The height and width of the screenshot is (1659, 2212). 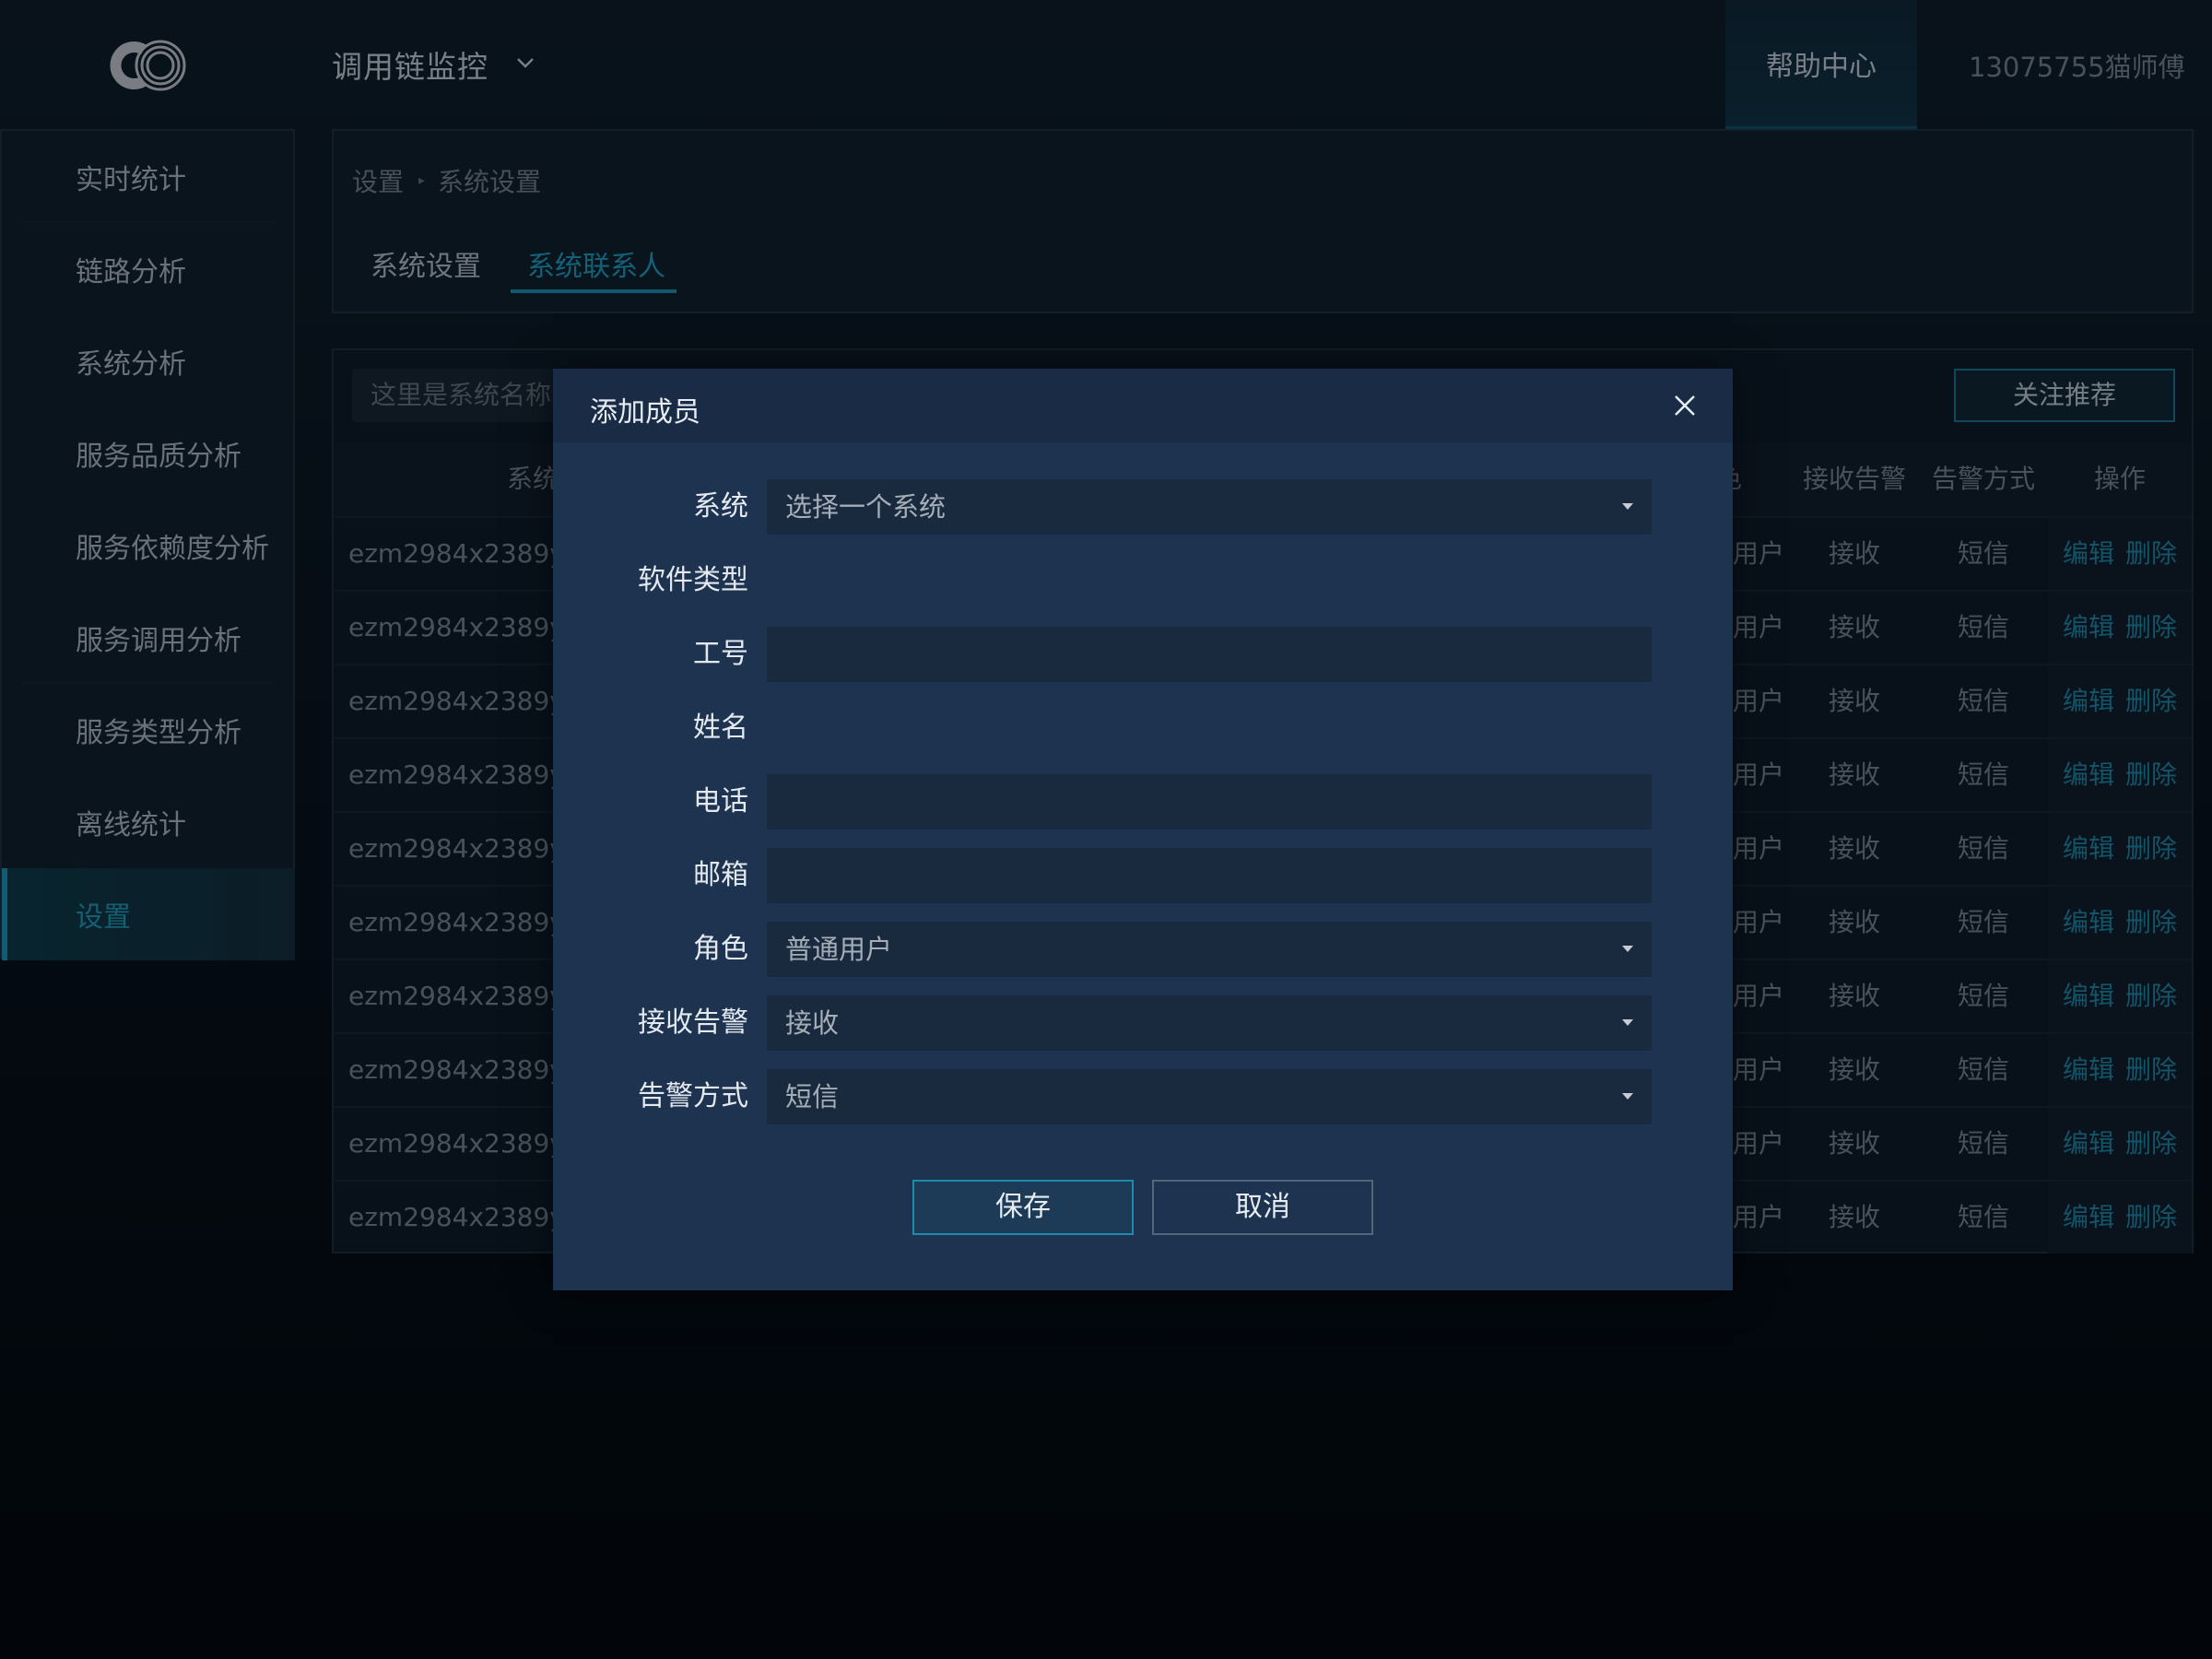 What do you see at coordinates (720, 506) in the screenshot?
I see `field-label-system: 系统` at bounding box center [720, 506].